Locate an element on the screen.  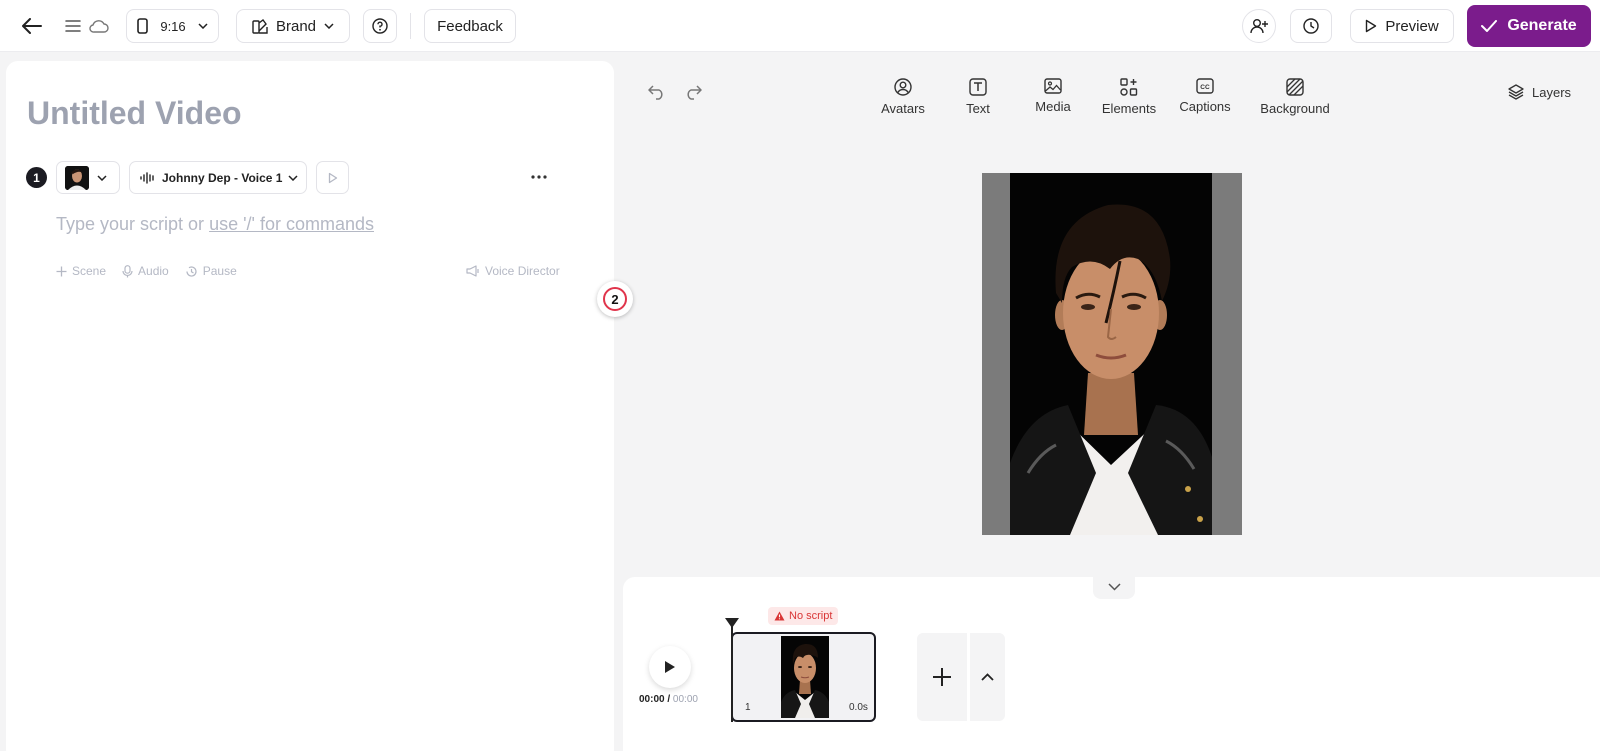
help-icon is located at coordinates (380, 26).